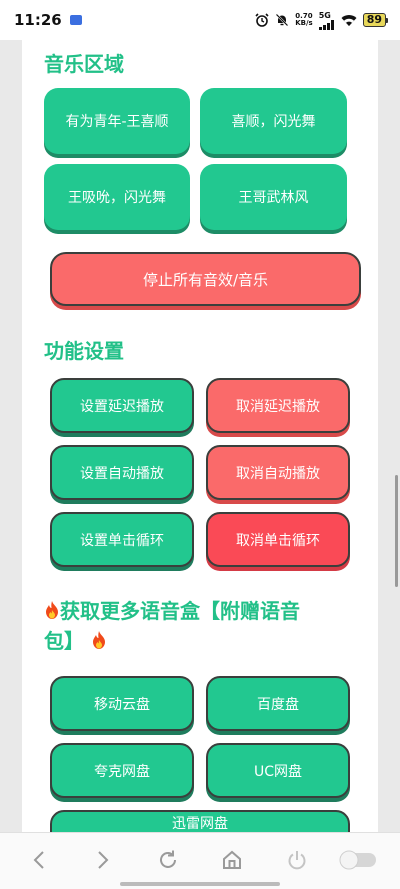  Describe the element at coordinates (75, 20) in the screenshot. I see `notification-app-icon` at that location.